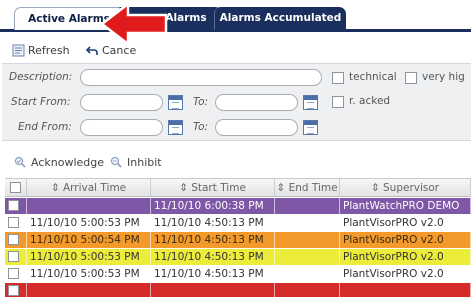  I want to click on header-end-time-label: End Time, so click(313, 188).